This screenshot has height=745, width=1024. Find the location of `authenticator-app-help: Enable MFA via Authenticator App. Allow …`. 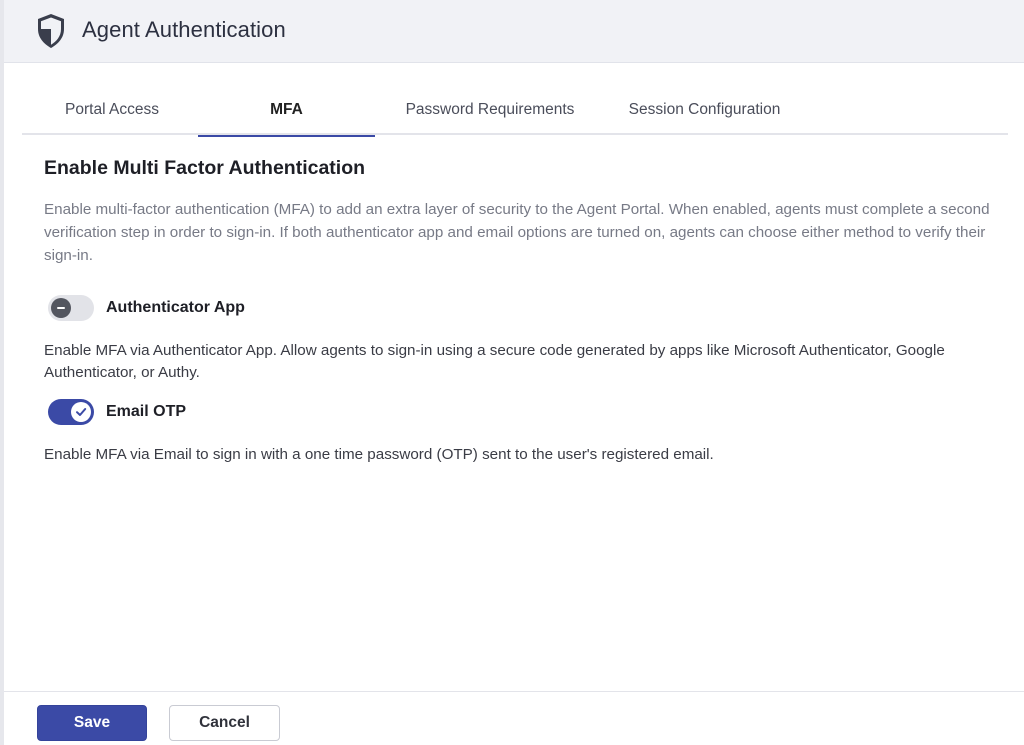

authenticator-app-help: Enable MFA via Authenticator App. Allow … is located at coordinates (494, 361).